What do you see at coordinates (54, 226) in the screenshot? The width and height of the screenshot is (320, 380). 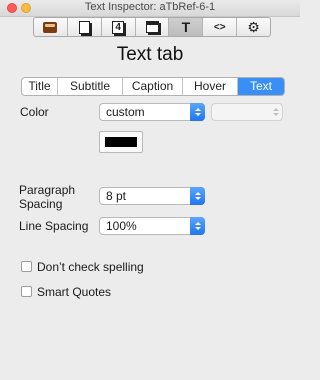 I see `line-spacing-label: Line Spacing` at bounding box center [54, 226].